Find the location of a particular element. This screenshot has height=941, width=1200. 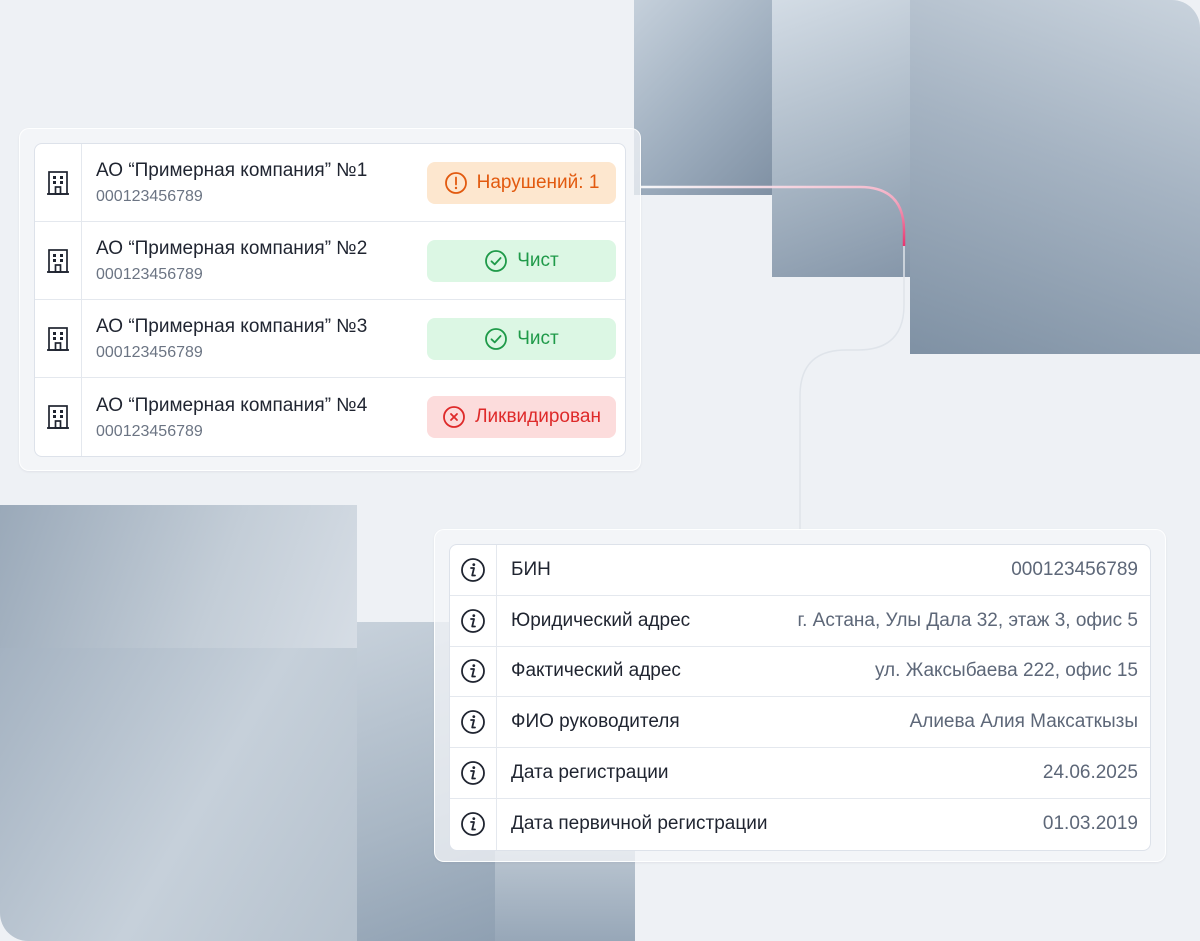

detail-value: 01.03.2019 is located at coordinates (1090, 824).